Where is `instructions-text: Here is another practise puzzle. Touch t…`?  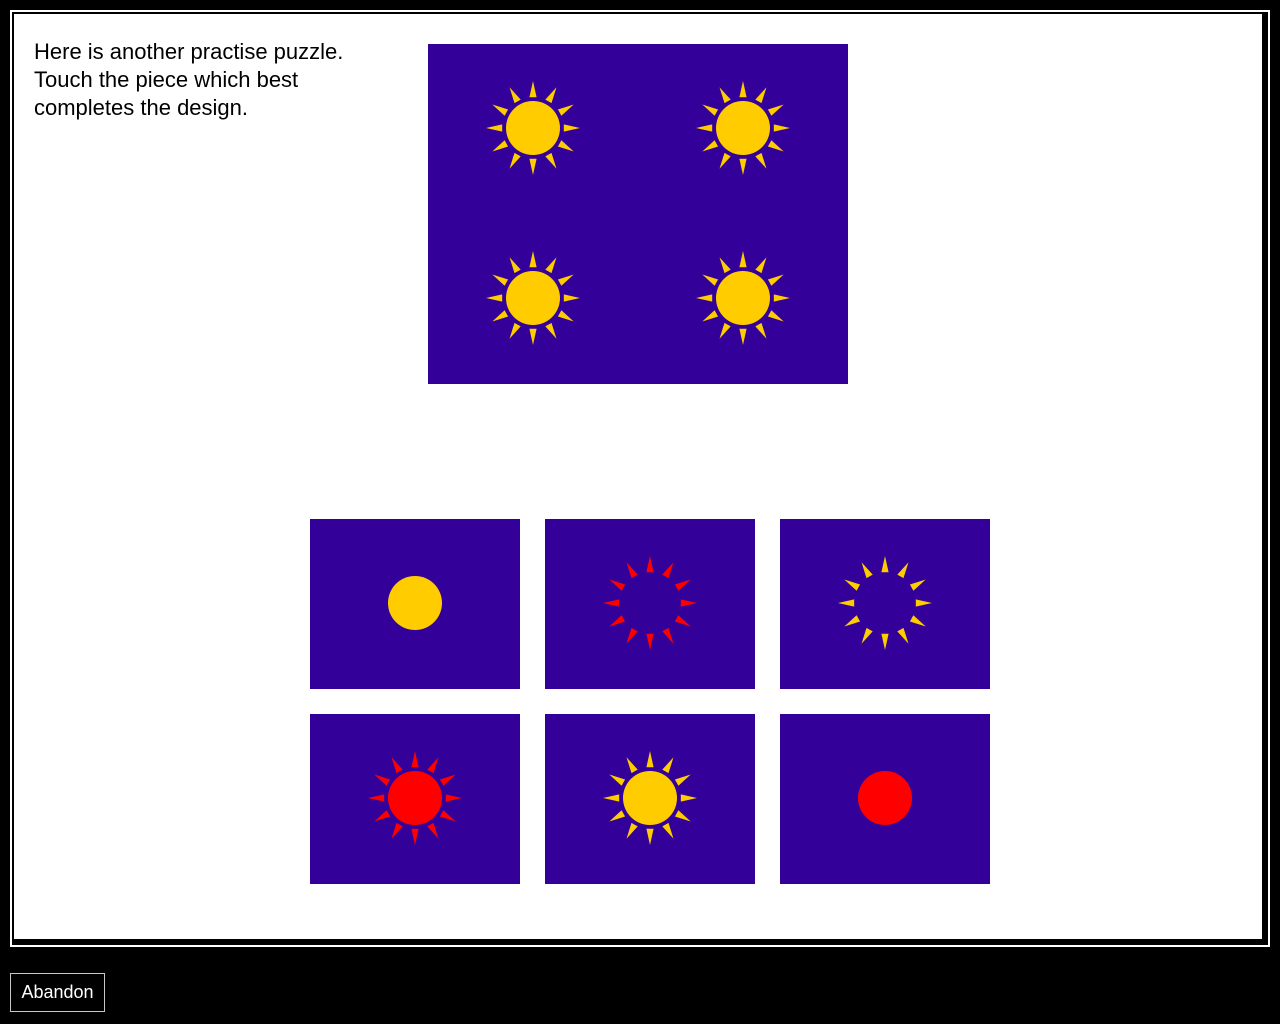
instructions-text: Here is another practise puzzle. Touch t… is located at coordinates (224, 80).